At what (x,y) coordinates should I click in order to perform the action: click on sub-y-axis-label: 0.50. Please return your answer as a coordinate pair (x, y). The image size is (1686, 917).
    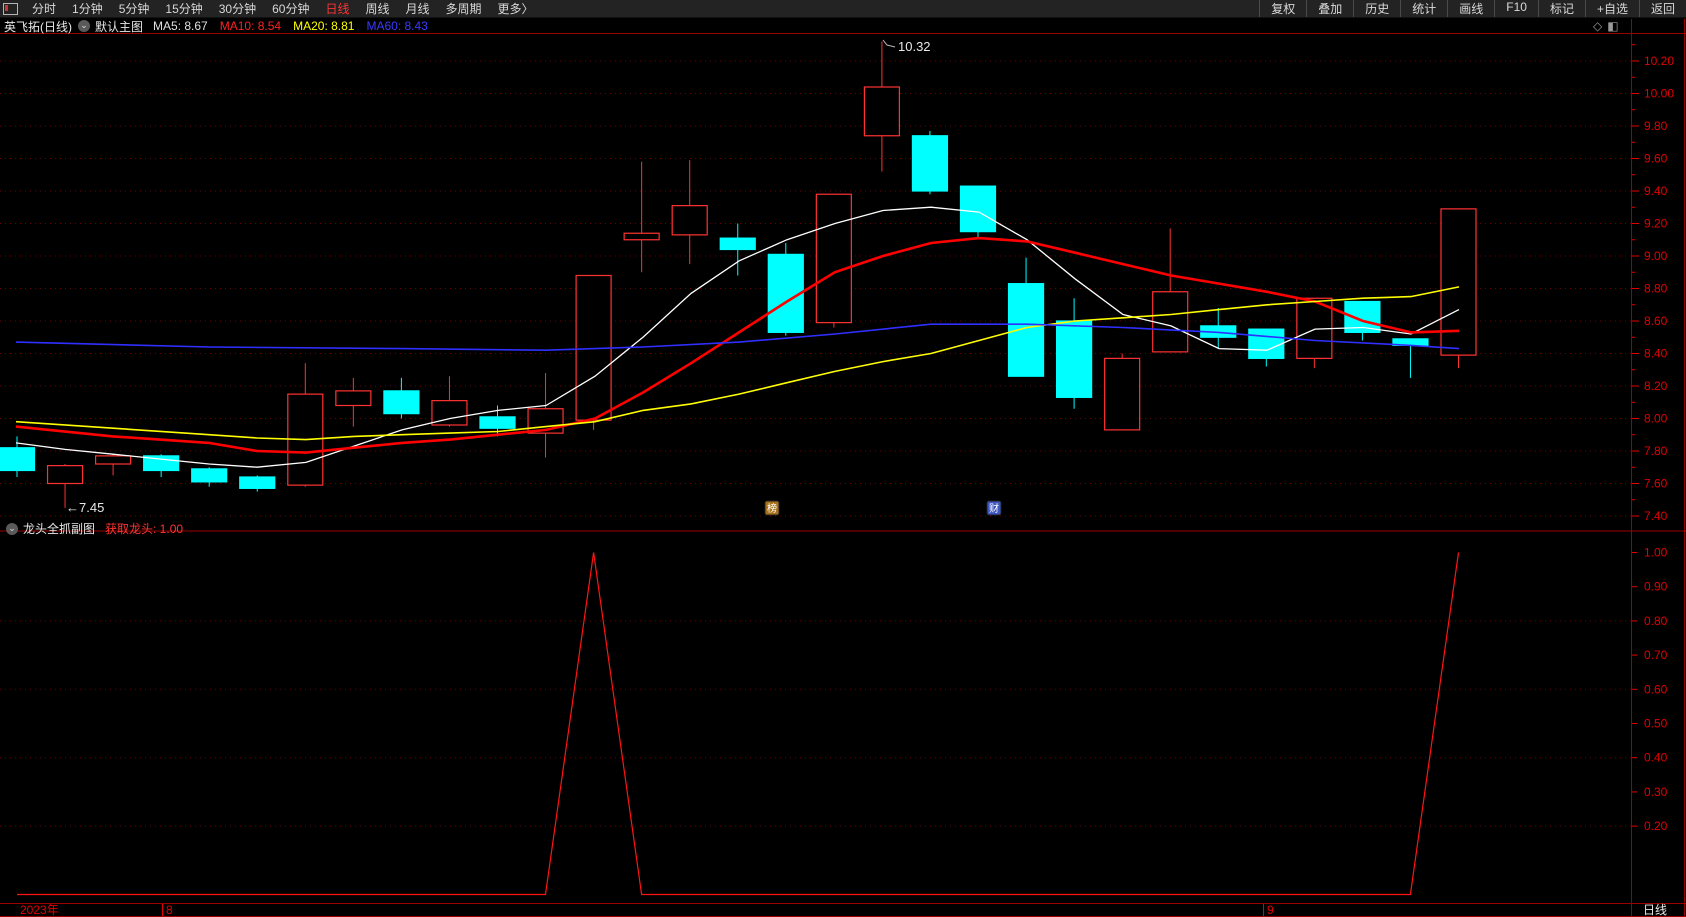
    Looking at the image, I should click on (1656, 724).